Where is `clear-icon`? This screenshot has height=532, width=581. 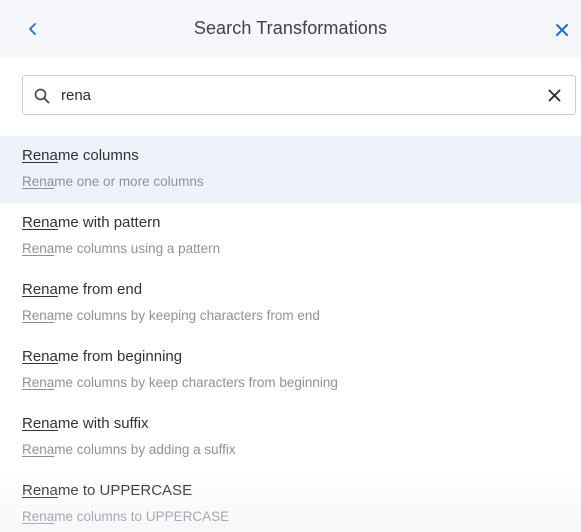 clear-icon is located at coordinates (554, 95).